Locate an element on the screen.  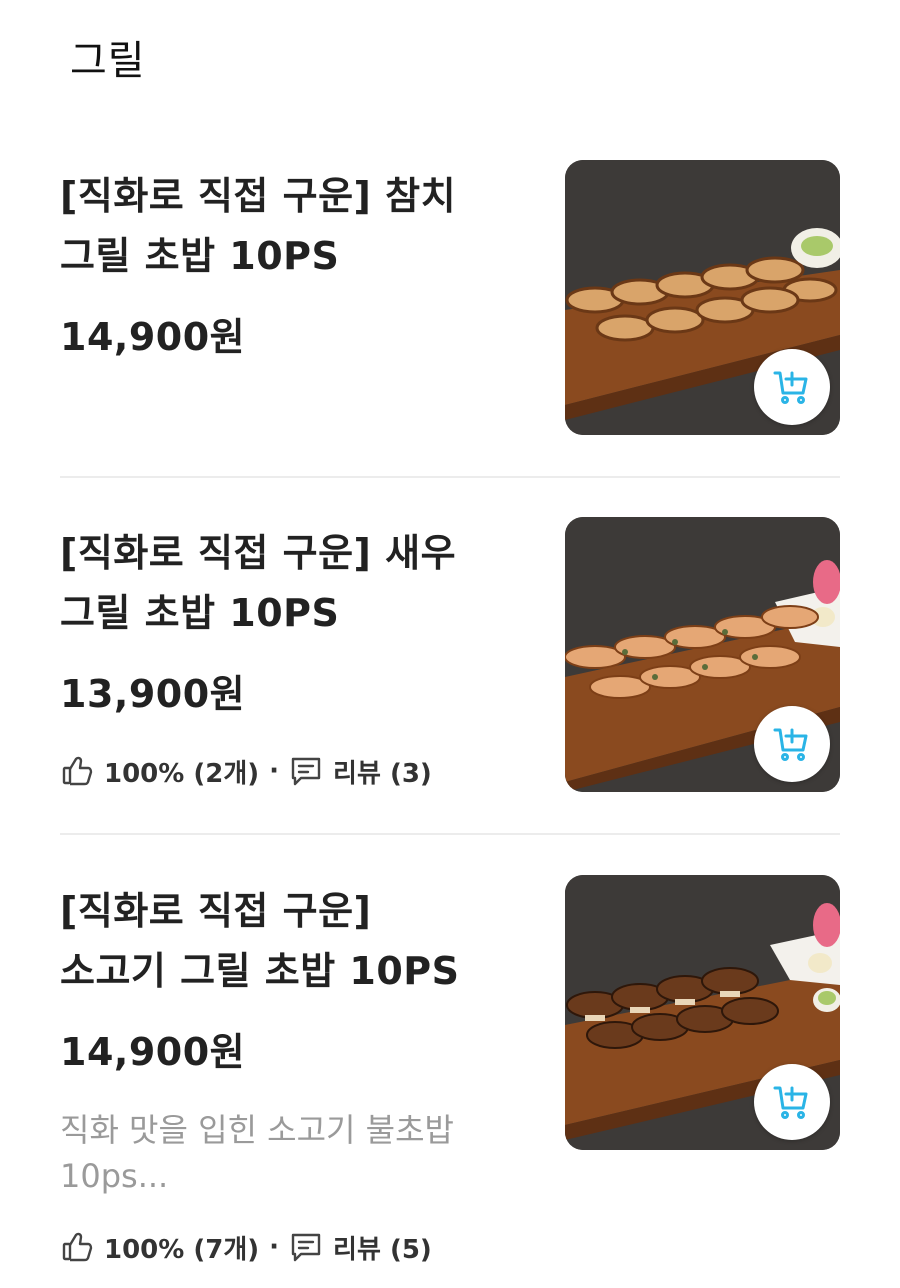
review-count: 리뷰 (3) is located at coordinates (382, 771).